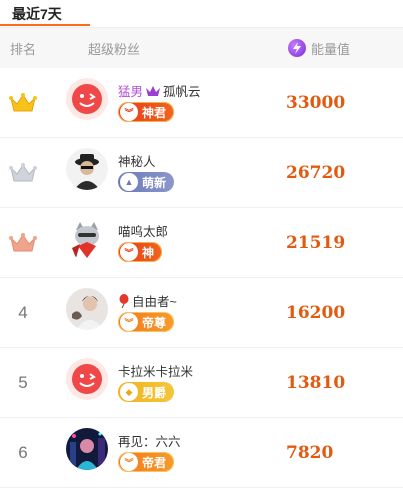  I want to click on header-super-fans: 超级粉丝, so click(114, 49).